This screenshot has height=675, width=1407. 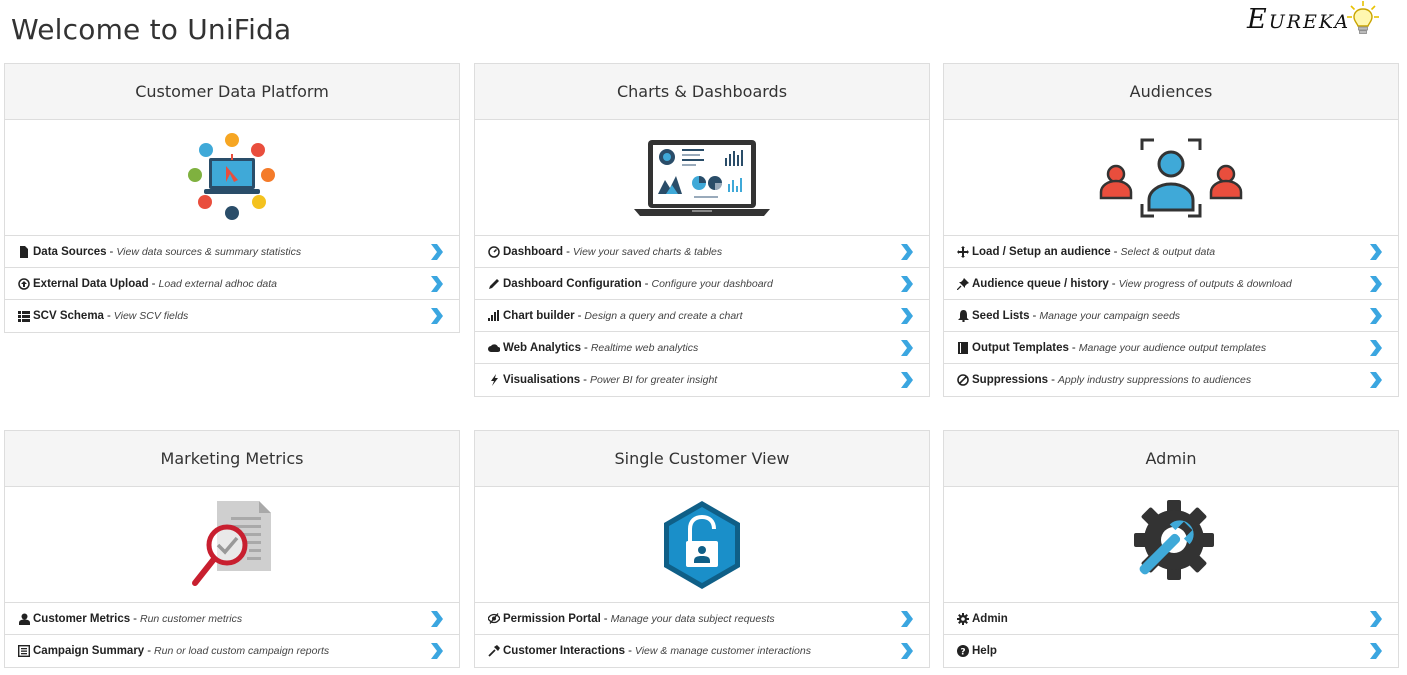 I want to click on page-title: Welcome to UniFida, so click(x=151, y=29).